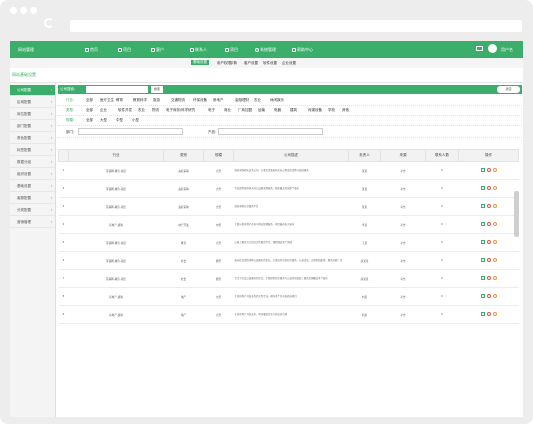 Image resolution: width=533 pixels, height=424 pixels. Describe the element at coordinates (492, 48) in the screenshot. I see `avatar` at that location.